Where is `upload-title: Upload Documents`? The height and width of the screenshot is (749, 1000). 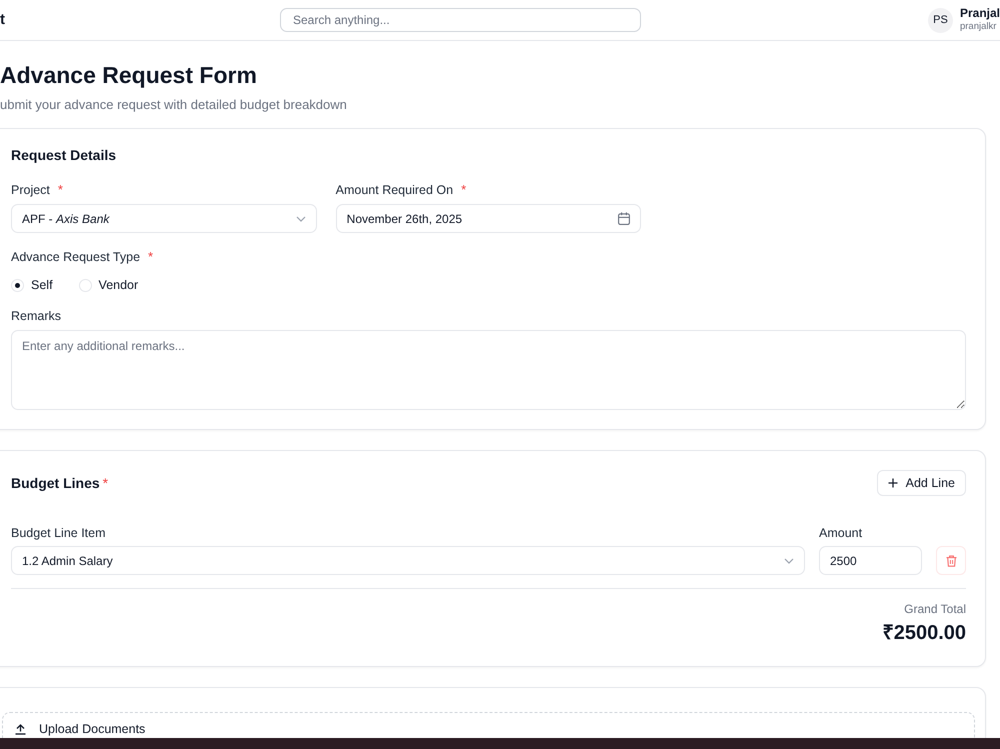
upload-title: Upload Documents is located at coordinates (92, 729).